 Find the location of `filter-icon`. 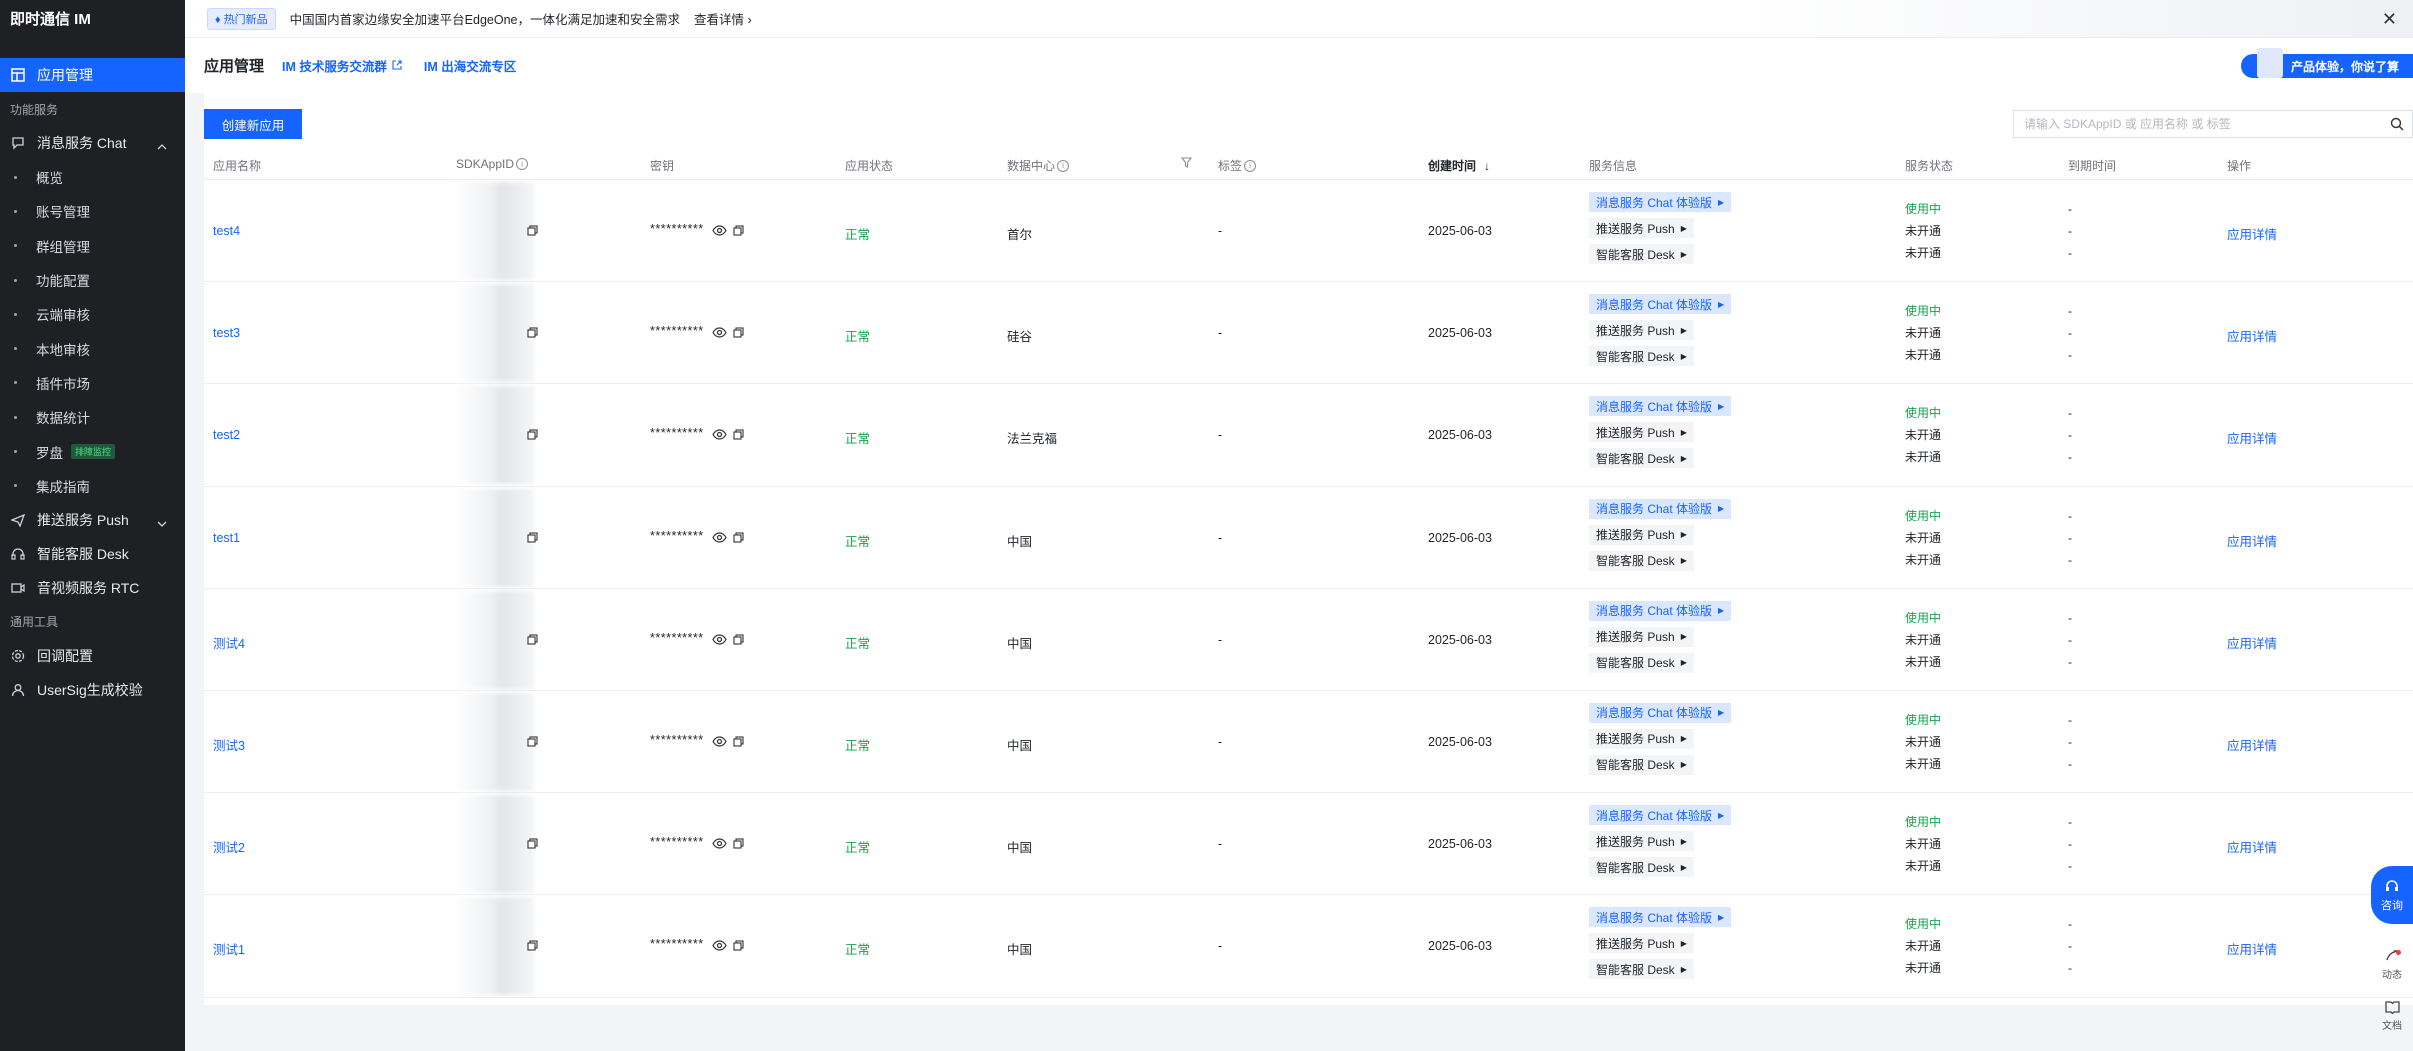

filter-icon is located at coordinates (1186, 162).